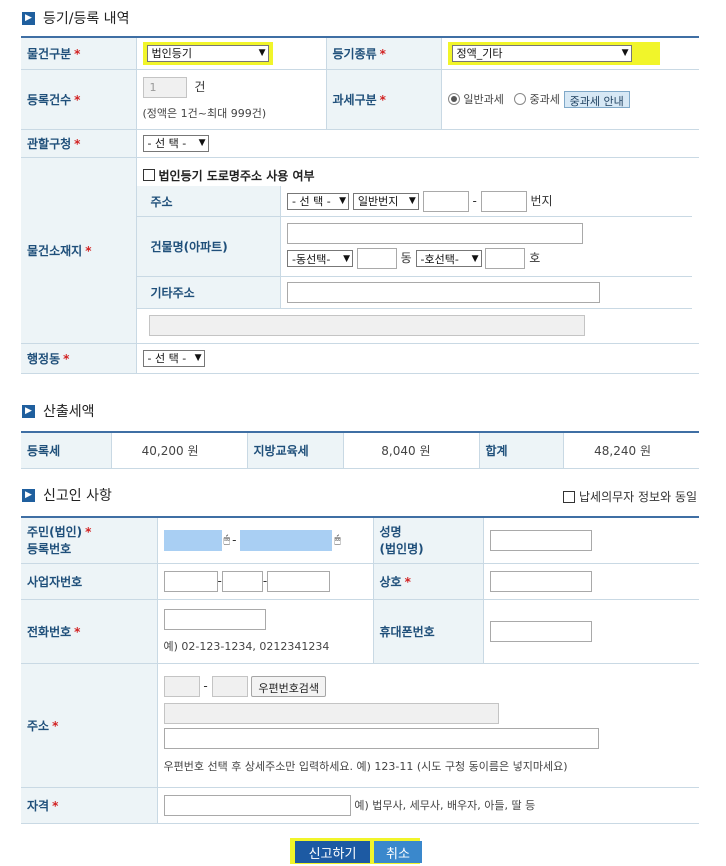  Describe the element at coordinates (503, 201) in the screenshot. I see `lot-sub-input` at that location.